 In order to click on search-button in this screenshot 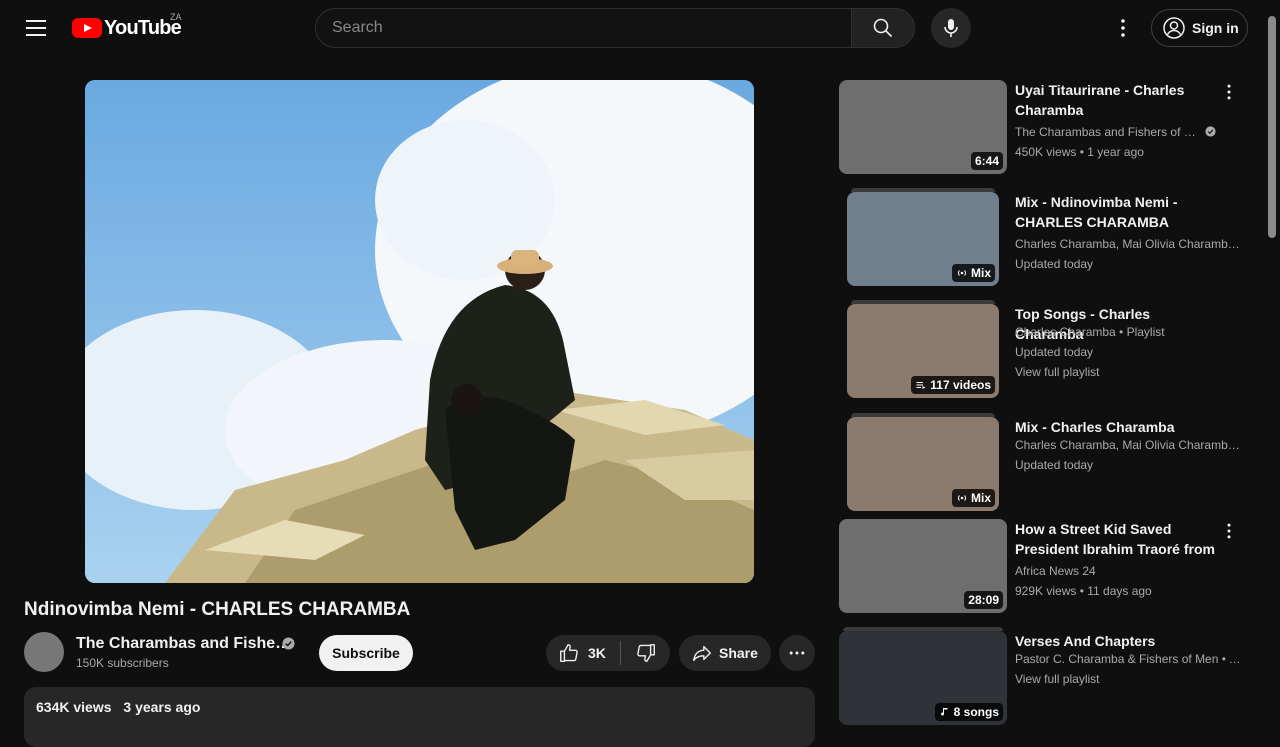, I will do `click(883, 28)`.